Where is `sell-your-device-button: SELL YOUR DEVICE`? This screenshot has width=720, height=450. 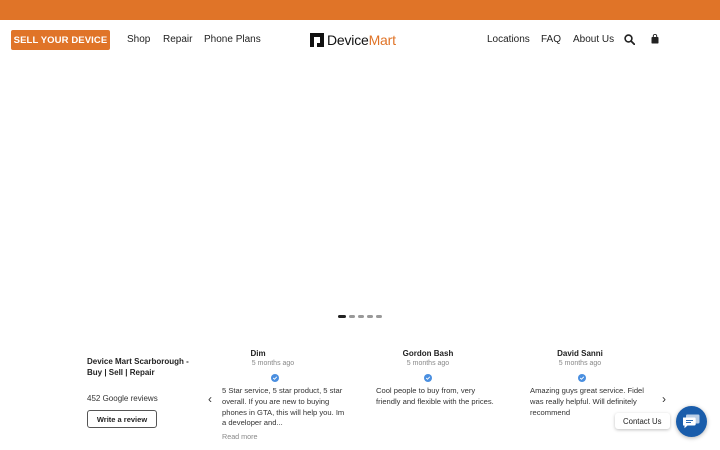 sell-your-device-button: SELL YOUR DEVICE is located at coordinates (60, 40).